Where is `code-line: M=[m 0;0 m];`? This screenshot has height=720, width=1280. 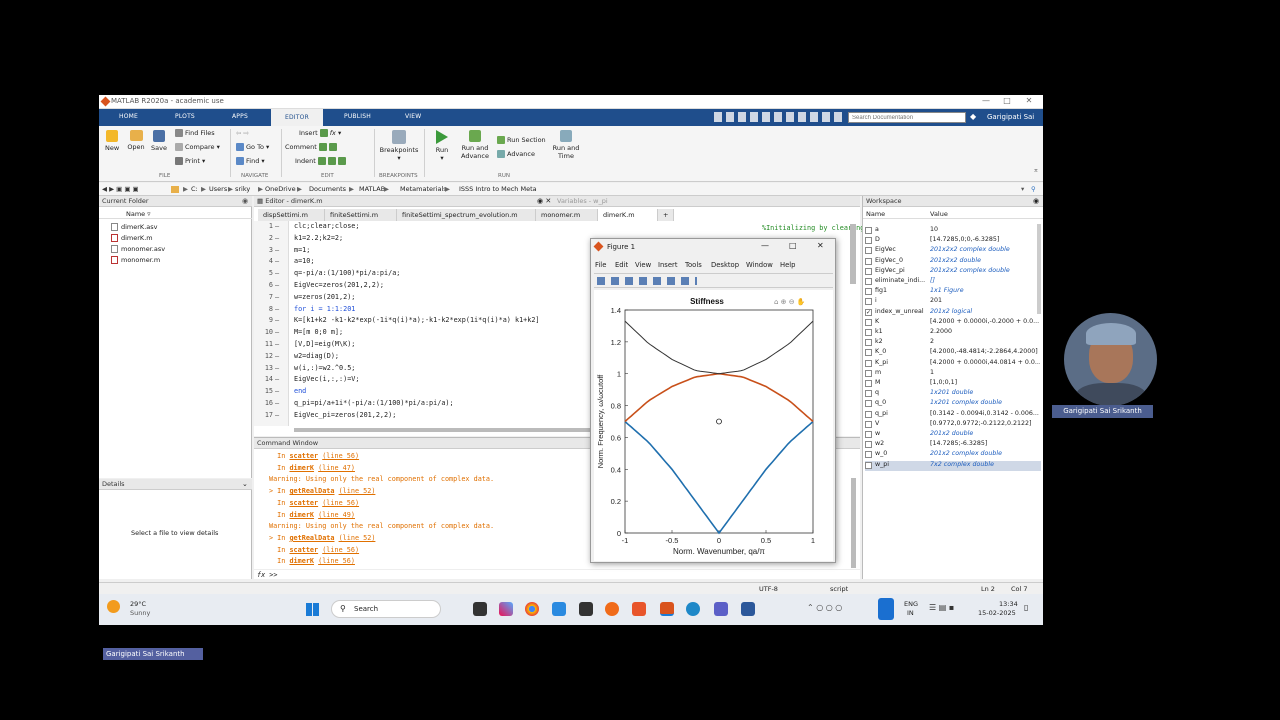 code-line: M=[m 0;0 m]; is located at coordinates (318, 332).